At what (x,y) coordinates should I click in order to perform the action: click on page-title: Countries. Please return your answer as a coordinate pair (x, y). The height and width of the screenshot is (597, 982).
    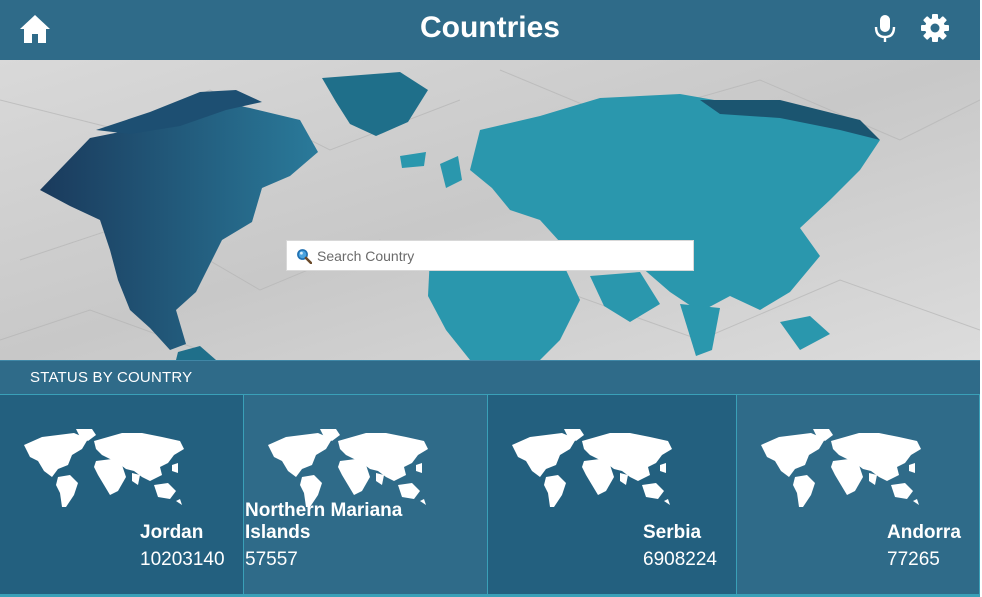
    Looking at the image, I should click on (489, 27).